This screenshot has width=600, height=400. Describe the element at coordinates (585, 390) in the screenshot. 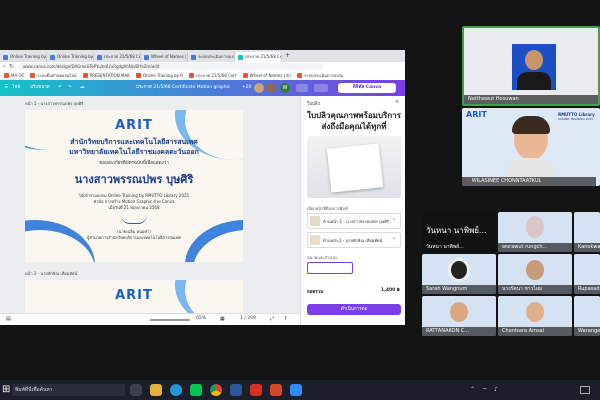

I see `notification-icon` at that location.